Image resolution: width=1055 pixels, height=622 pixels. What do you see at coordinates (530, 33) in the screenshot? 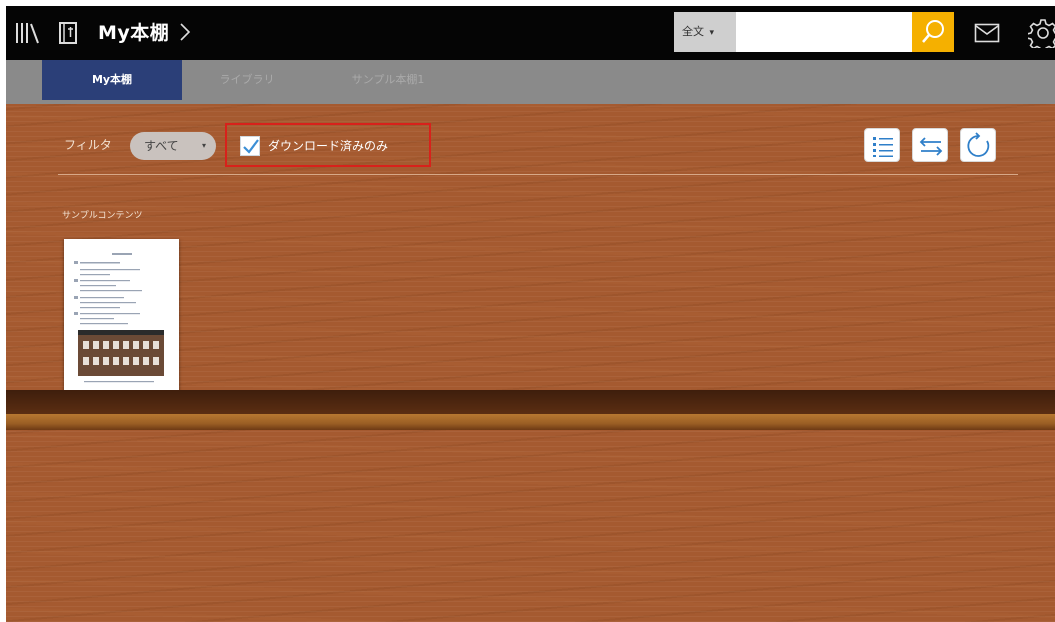
I see `top-bar: My本棚 全文 ▾` at bounding box center [530, 33].